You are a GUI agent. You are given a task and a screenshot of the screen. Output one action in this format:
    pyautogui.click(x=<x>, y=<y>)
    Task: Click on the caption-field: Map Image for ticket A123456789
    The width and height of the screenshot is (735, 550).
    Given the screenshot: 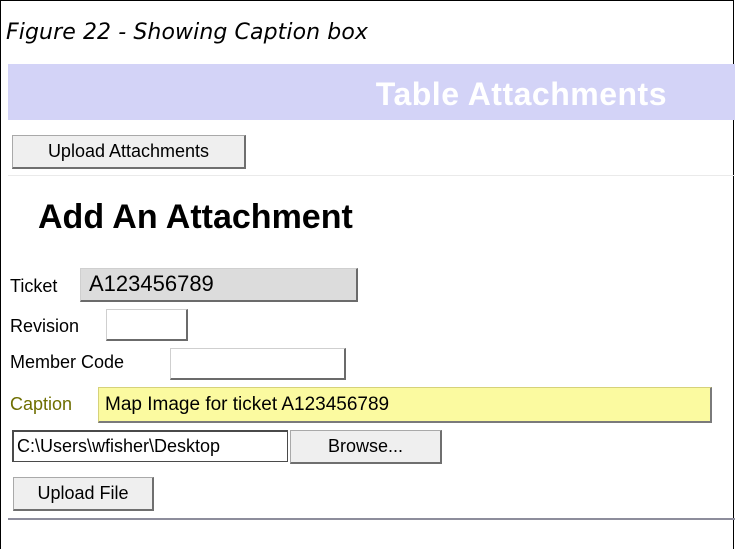 What is the action you would take?
    pyautogui.click(x=405, y=405)
    